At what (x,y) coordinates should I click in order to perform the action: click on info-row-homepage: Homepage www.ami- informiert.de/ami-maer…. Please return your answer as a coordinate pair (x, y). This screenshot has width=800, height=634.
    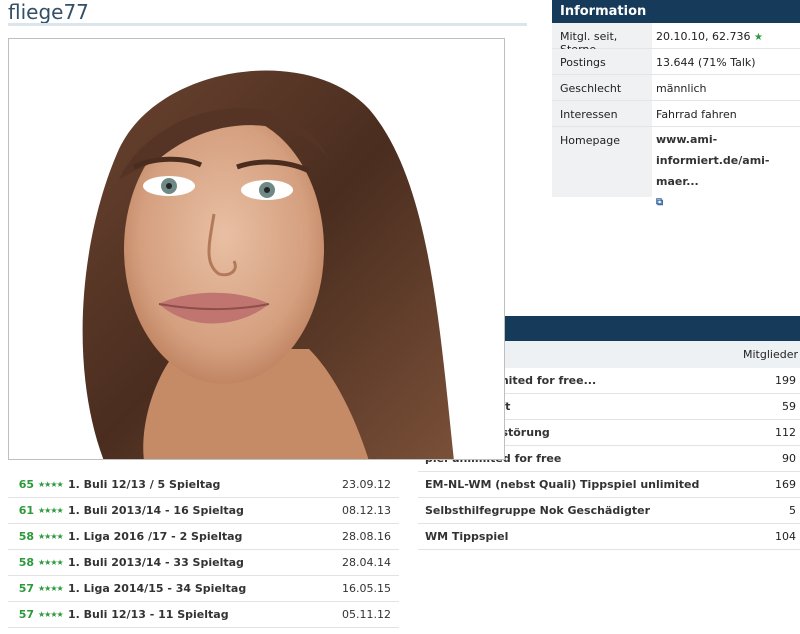
    Looking at the image, I should click on (676, 167).